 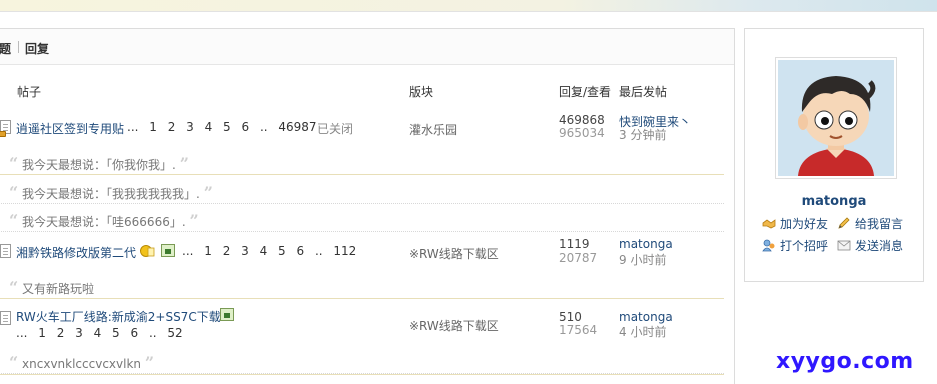 What do you see at coordinates (642, 331) in the screenshot?
I see `last-post-time: 4 小时前` at bounding box center [642, 331].